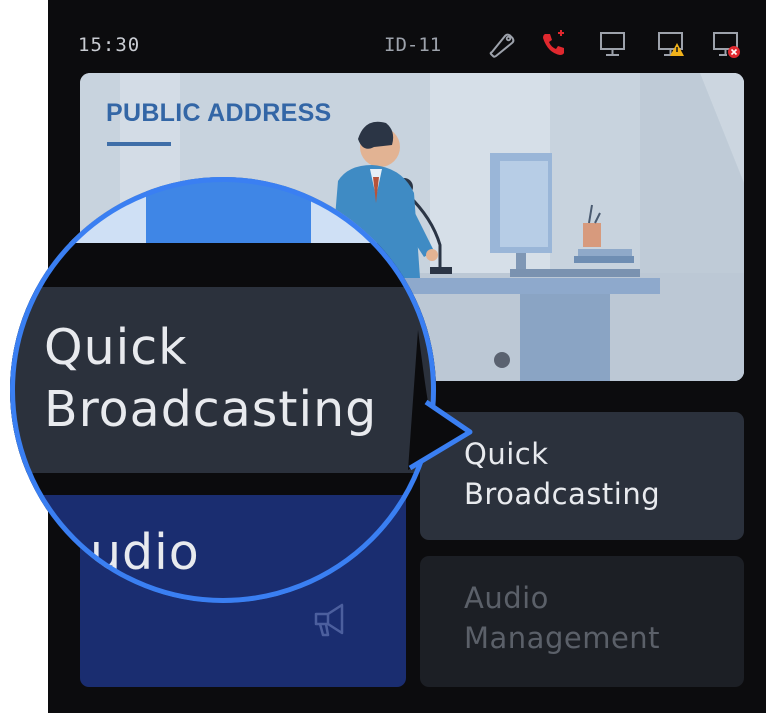 The height and width of the screenshot is (713, 766). I want to click on monitor-error-icon, so click(726, 44).